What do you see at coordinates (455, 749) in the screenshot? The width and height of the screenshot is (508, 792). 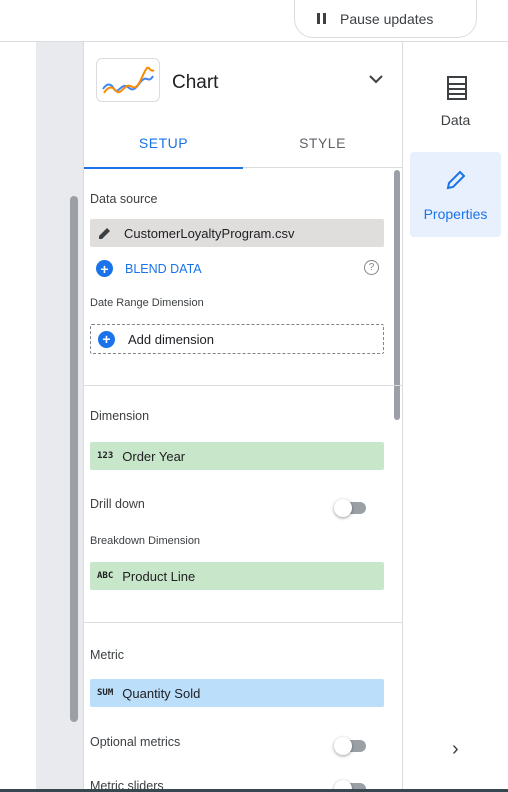 I see `chevron-right-icon: ›` at bounding box center [455, 749].